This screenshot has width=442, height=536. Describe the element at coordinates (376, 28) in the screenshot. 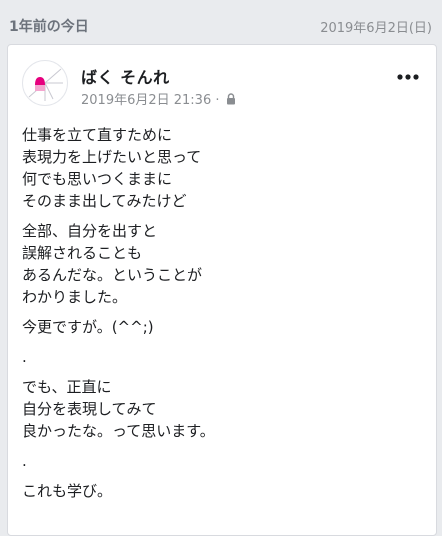

I see `memory-date: 2019年6月2日(日)` at that location.